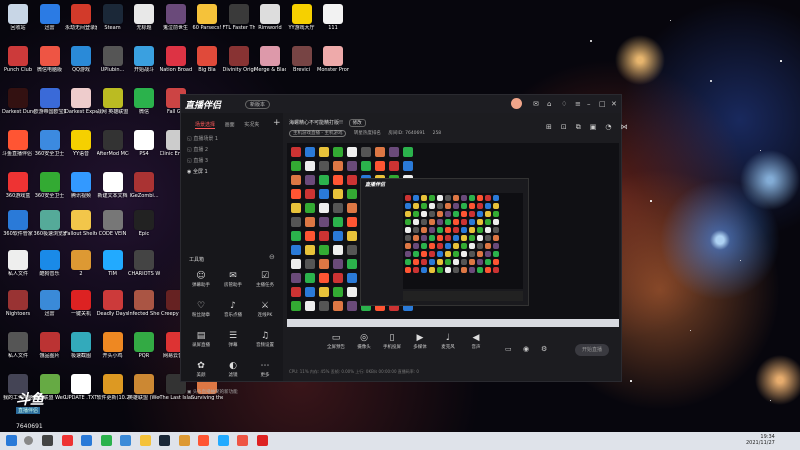  I want to click on desktop-icon: YY语音, so click(81, 148).